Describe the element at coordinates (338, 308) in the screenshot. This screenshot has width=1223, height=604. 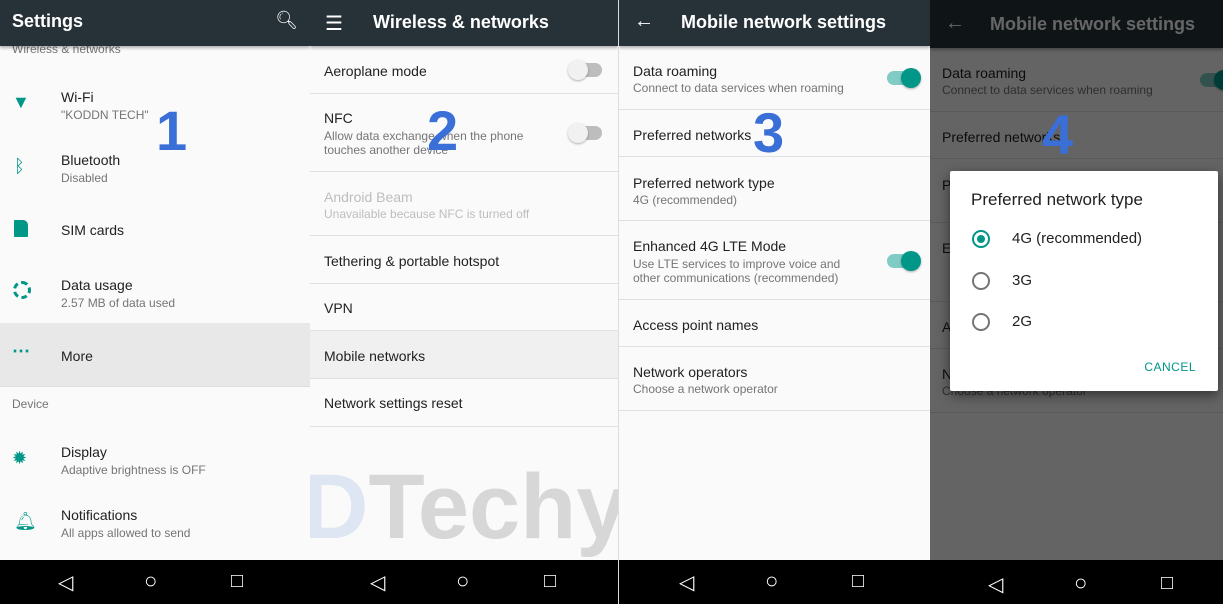
I see `item-title: VPN` at that location.